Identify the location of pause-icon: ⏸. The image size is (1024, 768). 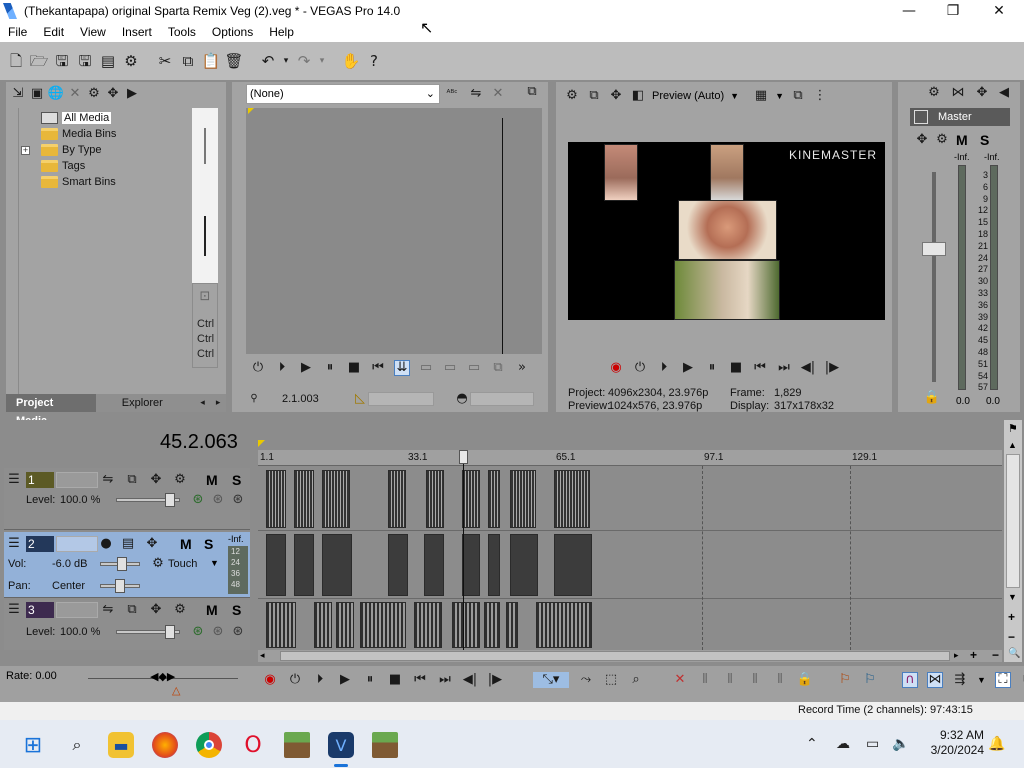
(712, 368).